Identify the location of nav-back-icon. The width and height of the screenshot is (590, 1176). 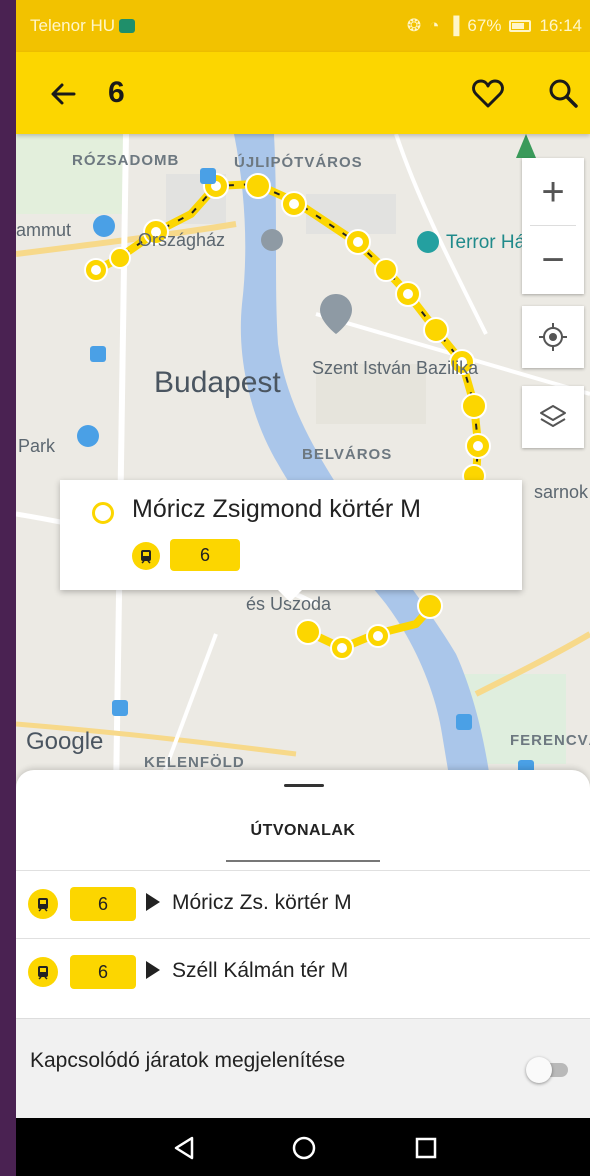
(184, 1148).